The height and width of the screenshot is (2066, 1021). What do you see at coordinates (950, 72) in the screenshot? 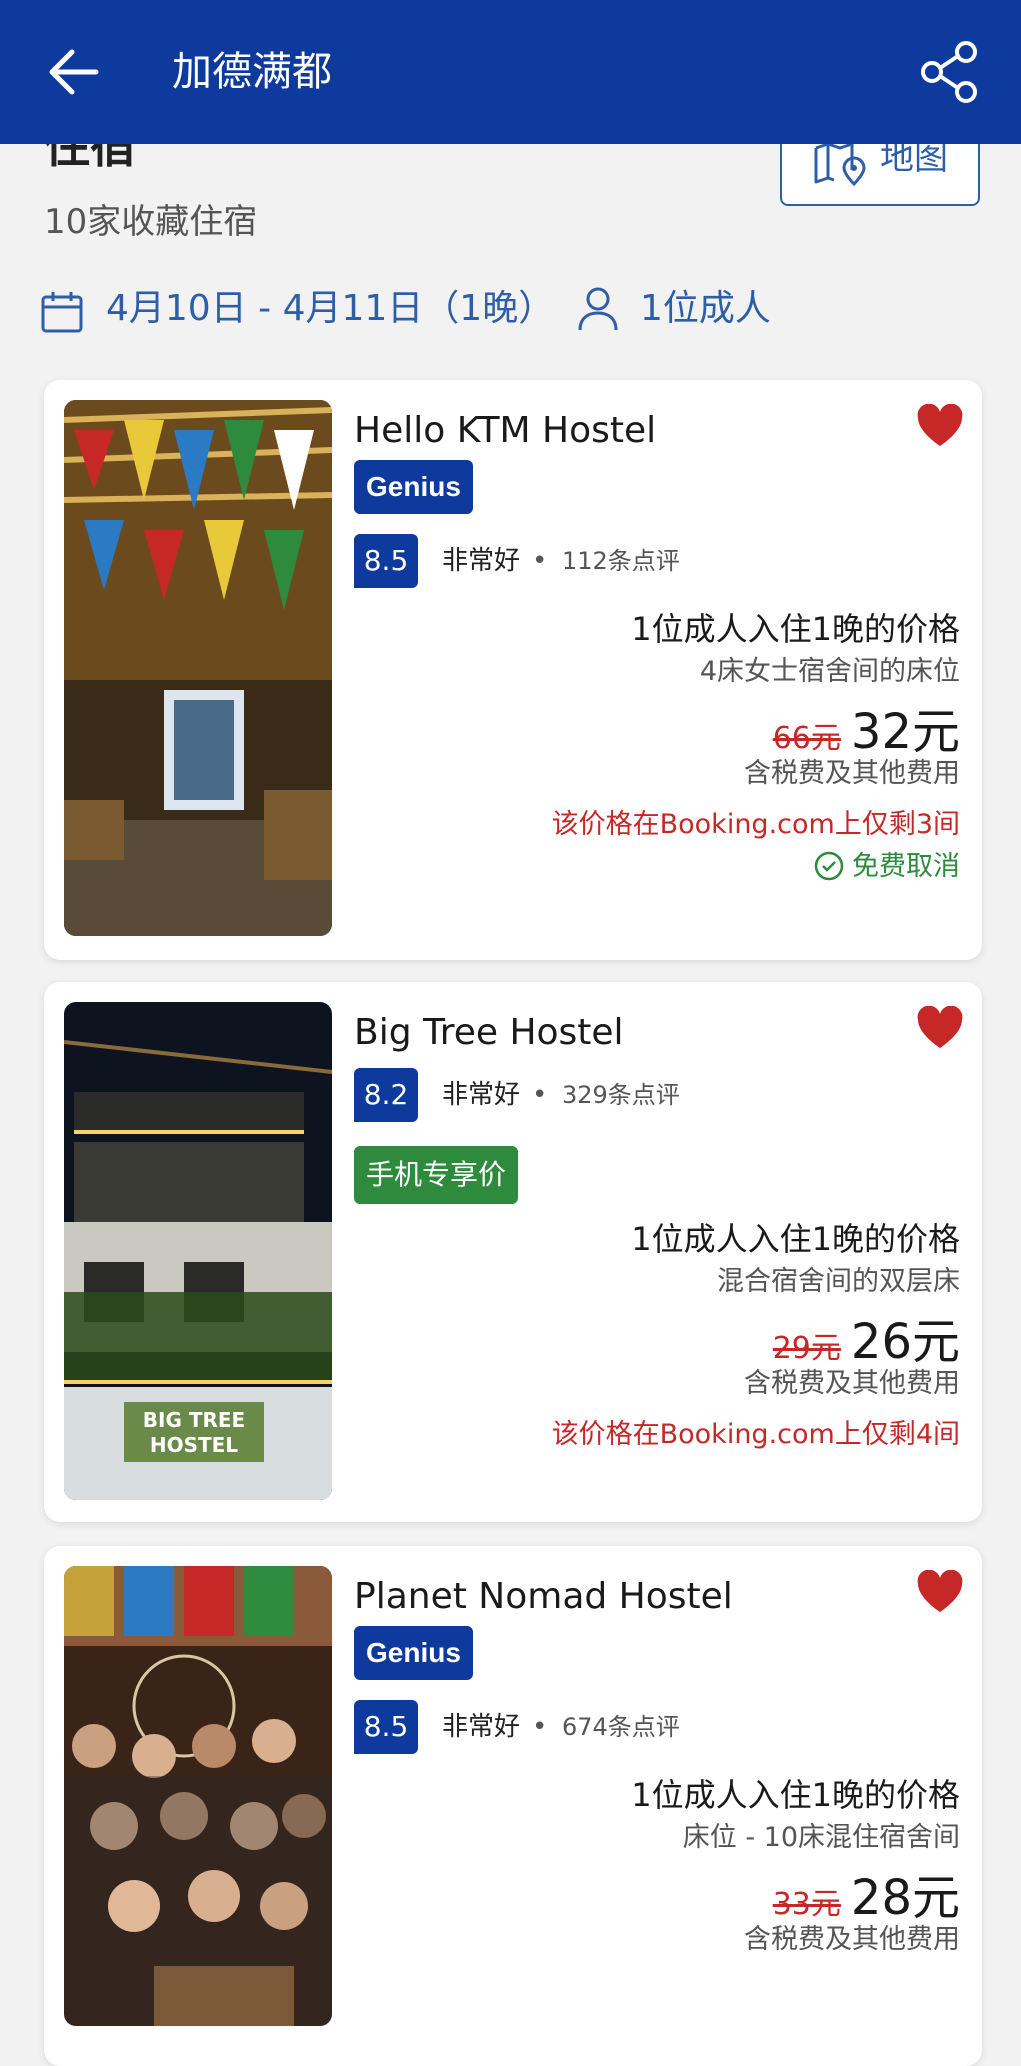
I see `share-icon` at bounding box center [950, 72].